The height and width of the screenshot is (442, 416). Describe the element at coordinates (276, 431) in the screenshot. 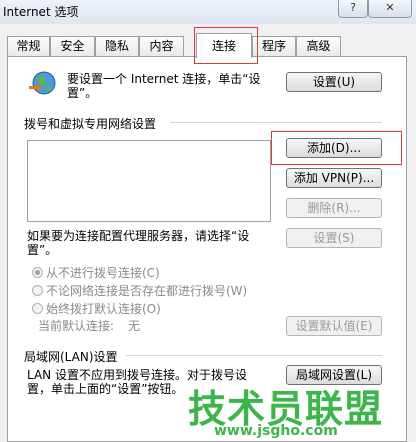

I see `watermark-url: www.jsgho.com` at that location.